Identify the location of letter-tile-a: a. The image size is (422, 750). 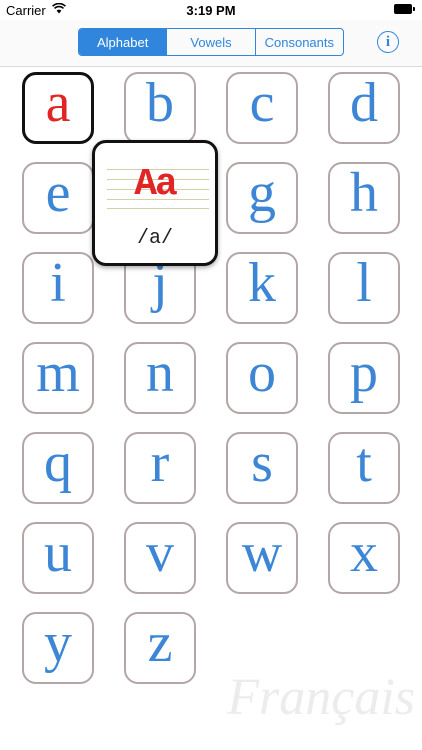
(58, 108).